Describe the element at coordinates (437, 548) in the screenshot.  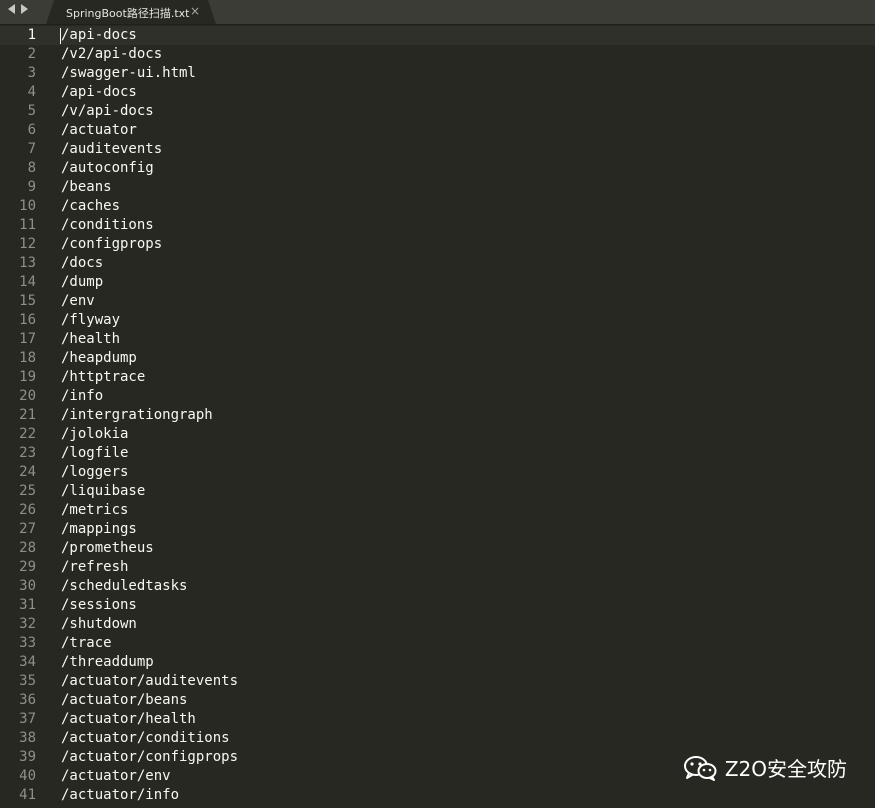
I see `editor-line: 28/prometheus` at that location.